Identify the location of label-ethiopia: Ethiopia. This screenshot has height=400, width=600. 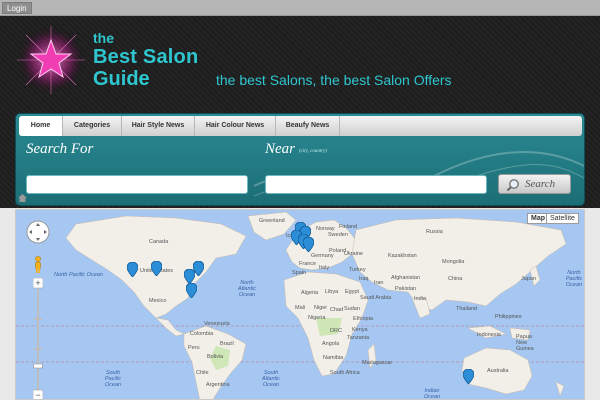
(363, 319).